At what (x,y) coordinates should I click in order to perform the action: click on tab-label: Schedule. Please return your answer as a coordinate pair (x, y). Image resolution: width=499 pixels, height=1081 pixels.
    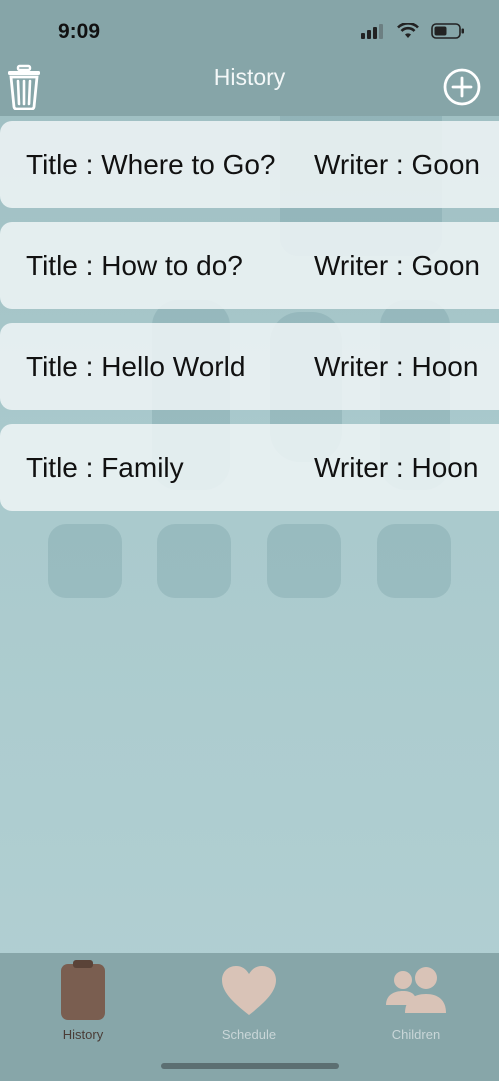
    Looking at the image, I should click on (249, 1034).